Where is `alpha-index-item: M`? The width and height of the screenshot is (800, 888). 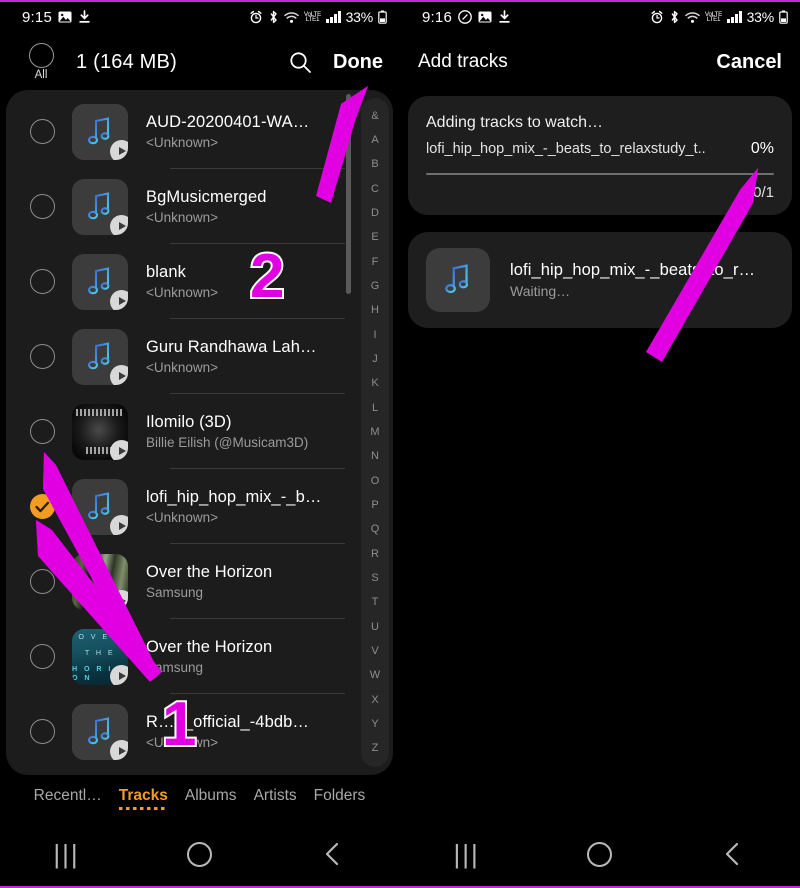
alpha-index-item: M is located at coordinates (374, 432).